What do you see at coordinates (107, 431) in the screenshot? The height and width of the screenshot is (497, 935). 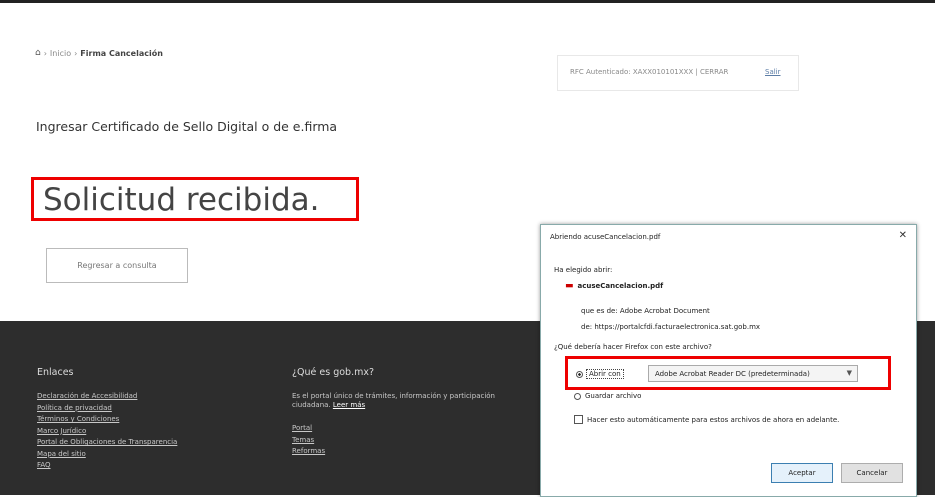 I see `footer-link: Marco Jurídico` at bounding box center [107, 431].